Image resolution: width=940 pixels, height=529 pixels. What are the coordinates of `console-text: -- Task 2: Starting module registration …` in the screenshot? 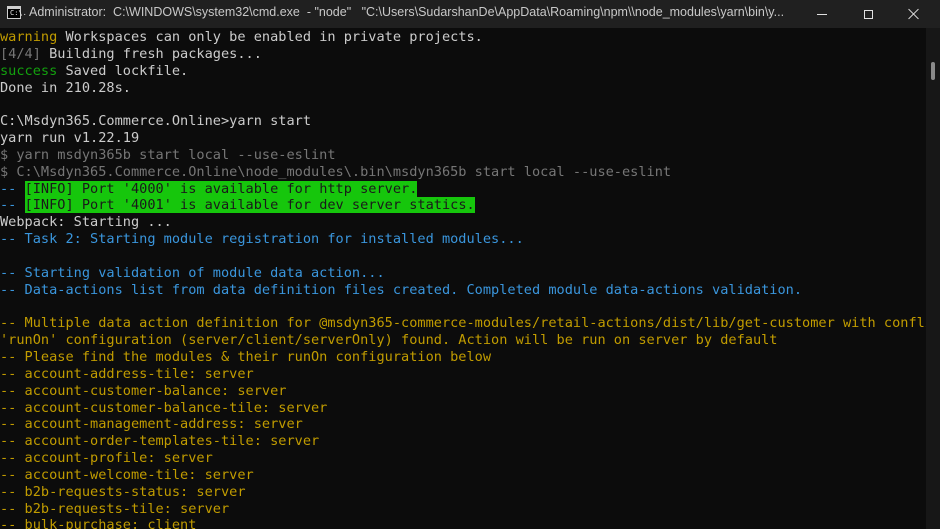 It's located at (262, 239).